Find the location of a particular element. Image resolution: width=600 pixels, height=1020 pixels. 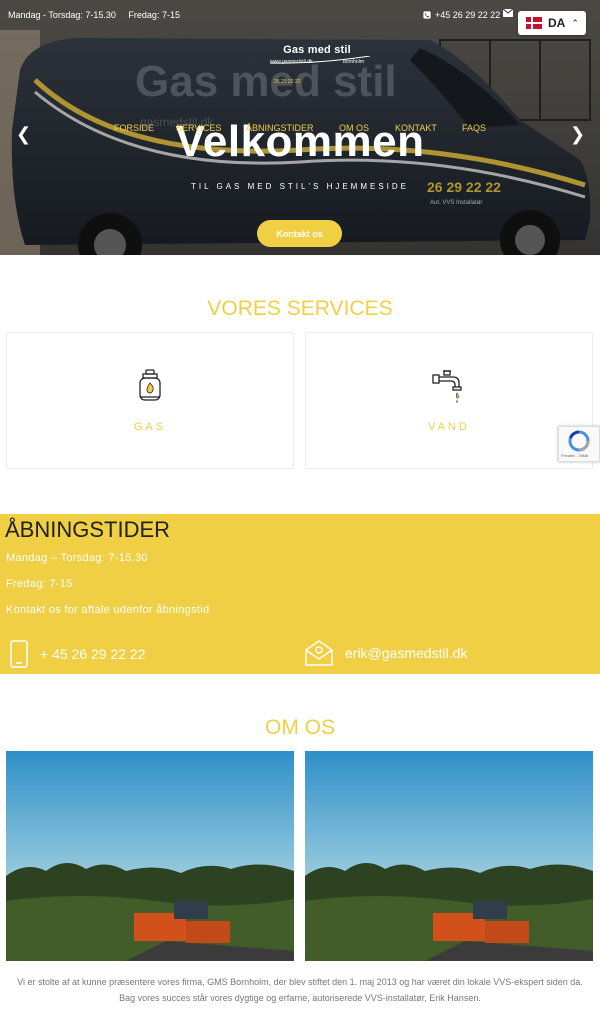

nav-item-aabningstider: ÅBNINGSTIDER is located at coordinates (280, 128).